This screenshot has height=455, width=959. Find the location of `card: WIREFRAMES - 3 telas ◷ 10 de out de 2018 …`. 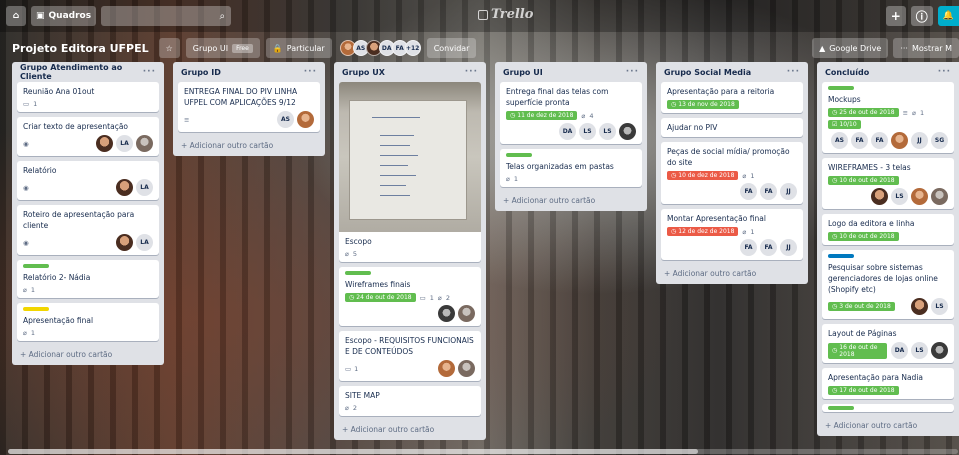

card: WIREFRAMES - 3 telas ◷ 10 de out de 2018 … is located at coordinates (888, 183).